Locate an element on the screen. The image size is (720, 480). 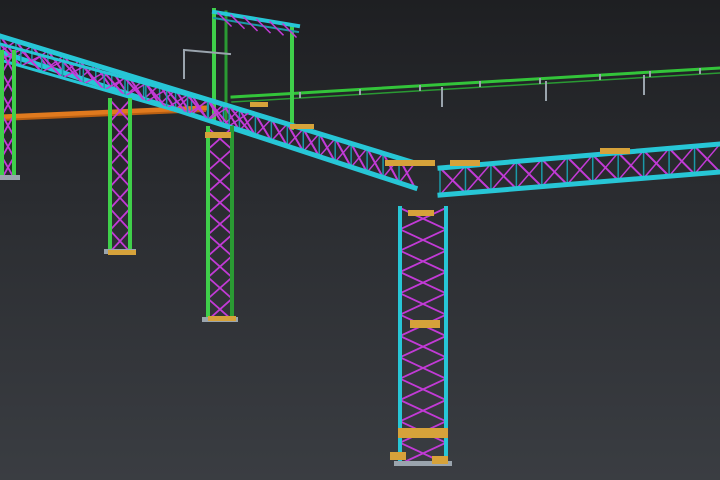
truss-bottom-chord is located at coordinates (578, 183).